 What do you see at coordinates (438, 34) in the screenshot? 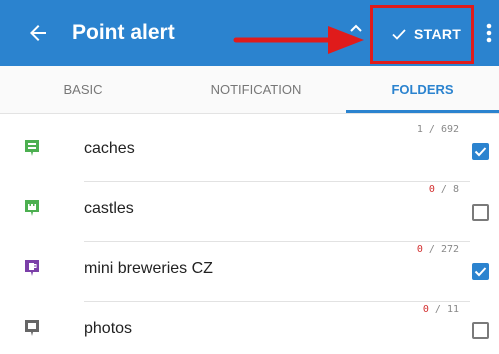
I see `start-button-label: START` at bounding box center [438, 34].